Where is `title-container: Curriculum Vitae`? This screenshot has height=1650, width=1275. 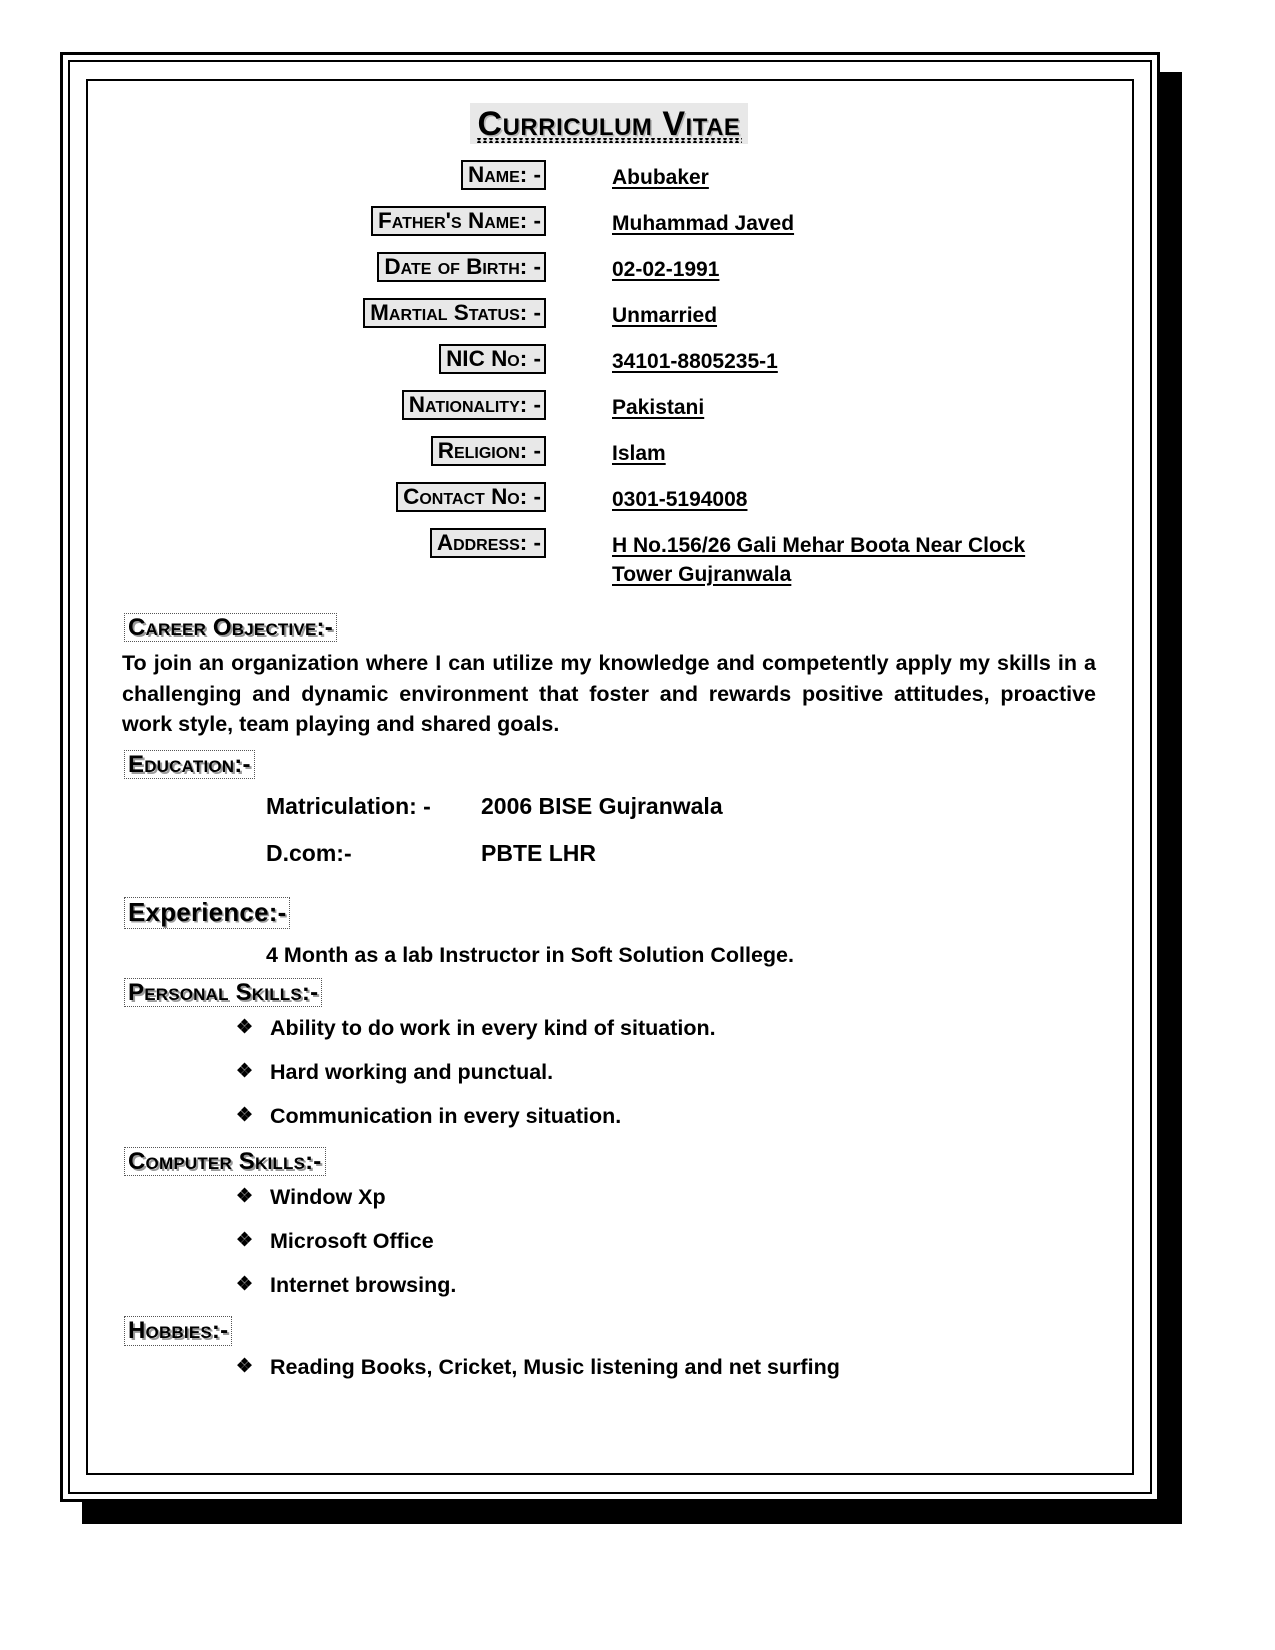 title-container: Curriculum Vitae is located at coordinates (609, 124).